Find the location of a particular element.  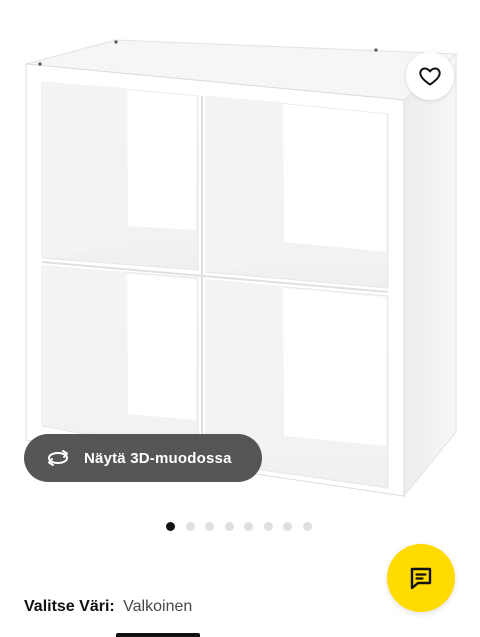

heart-icon is located at coordinates (430, 76).